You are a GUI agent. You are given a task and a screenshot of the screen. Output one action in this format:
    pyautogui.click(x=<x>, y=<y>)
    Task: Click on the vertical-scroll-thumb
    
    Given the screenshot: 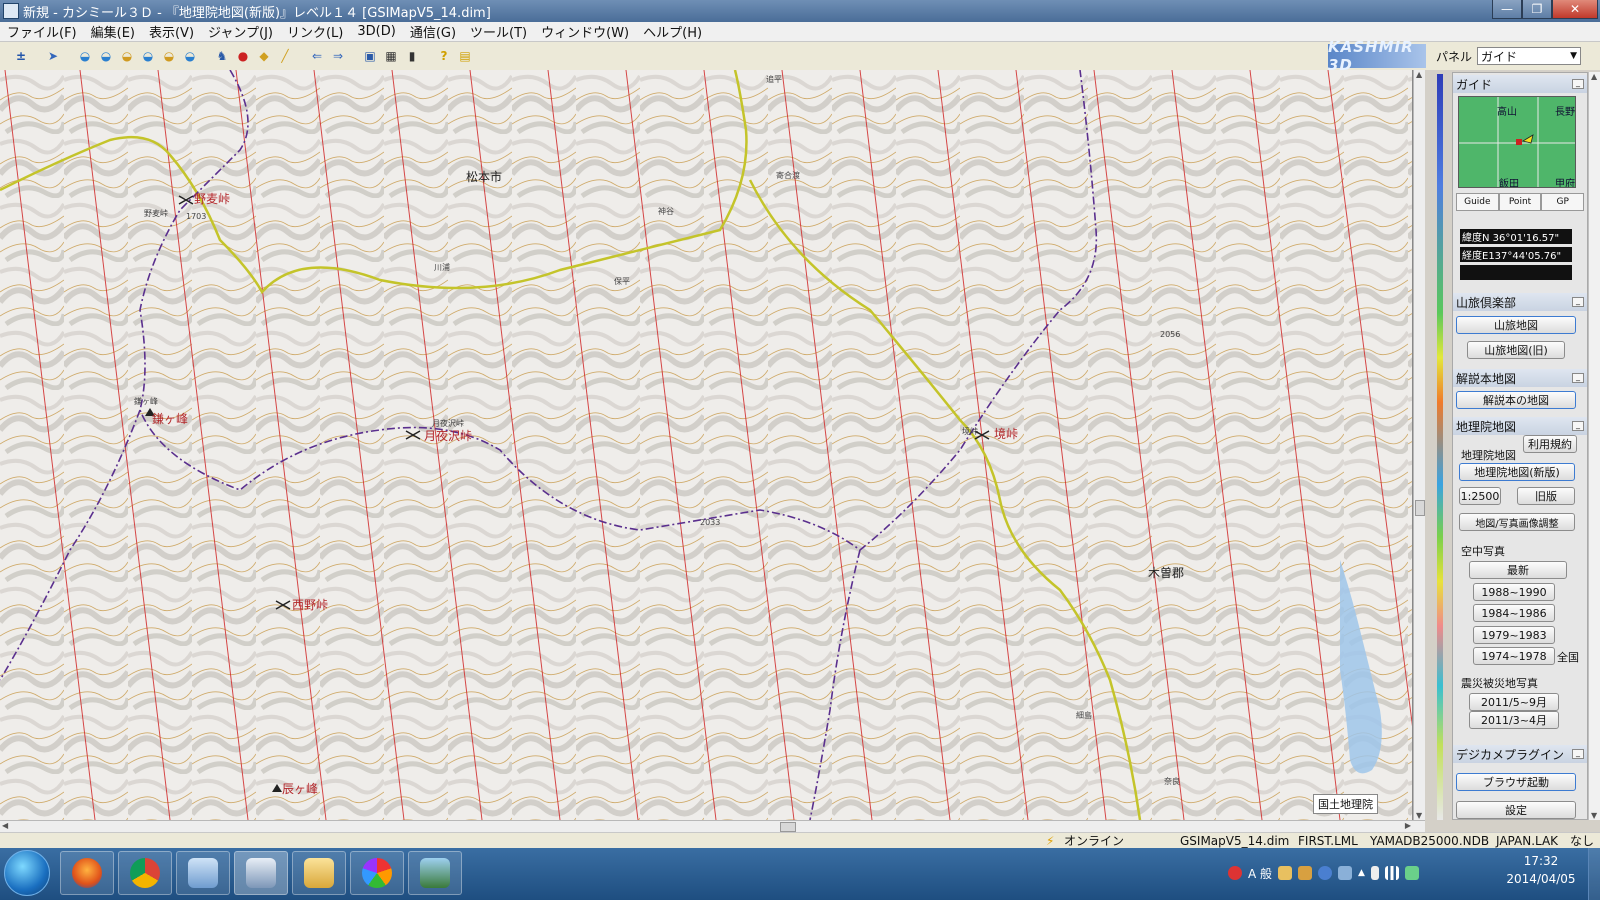 What is the action you would take?
    pyautogui.click(x=1420, y=508)
    